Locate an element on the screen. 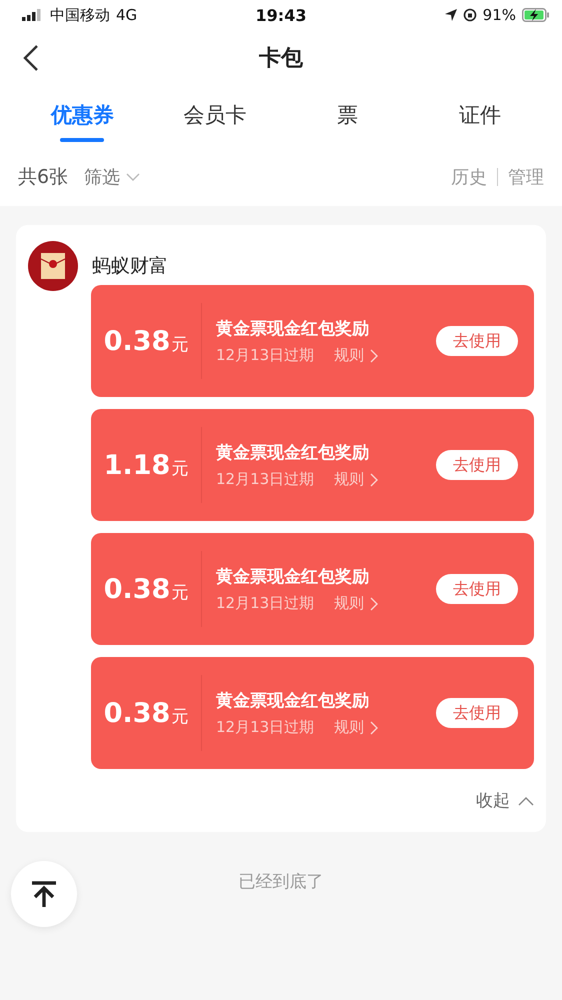  tab: 会员卡 is located at coordinates (214, 115).